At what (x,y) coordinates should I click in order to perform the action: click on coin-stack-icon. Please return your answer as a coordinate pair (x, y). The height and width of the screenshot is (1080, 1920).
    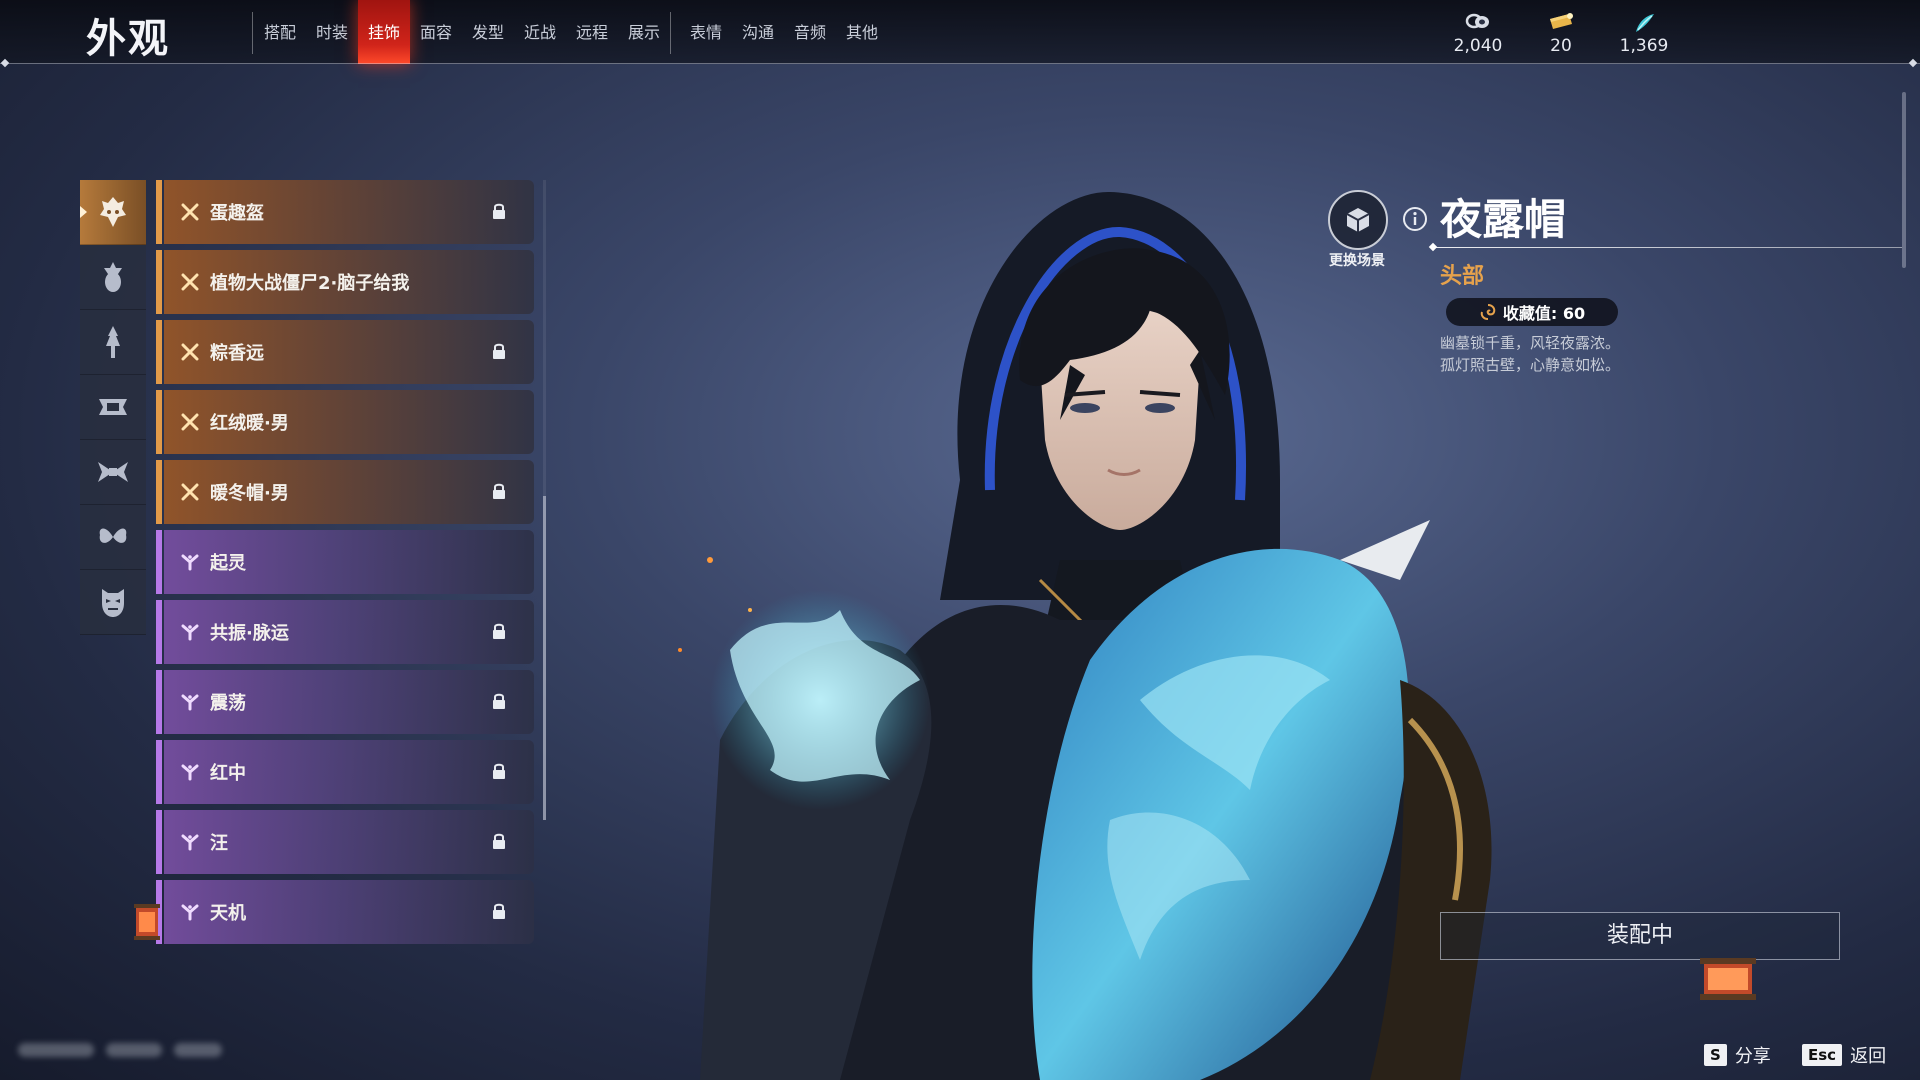
    Looking at the image, I should click on (1478, 23).